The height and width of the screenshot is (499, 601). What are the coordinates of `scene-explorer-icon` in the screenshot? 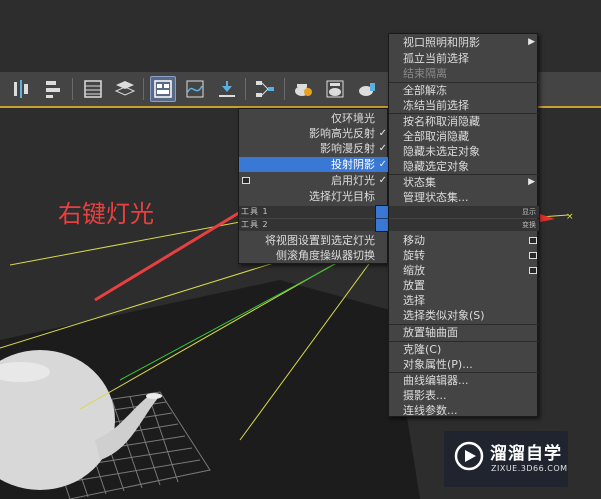 It's located at (93, 89).